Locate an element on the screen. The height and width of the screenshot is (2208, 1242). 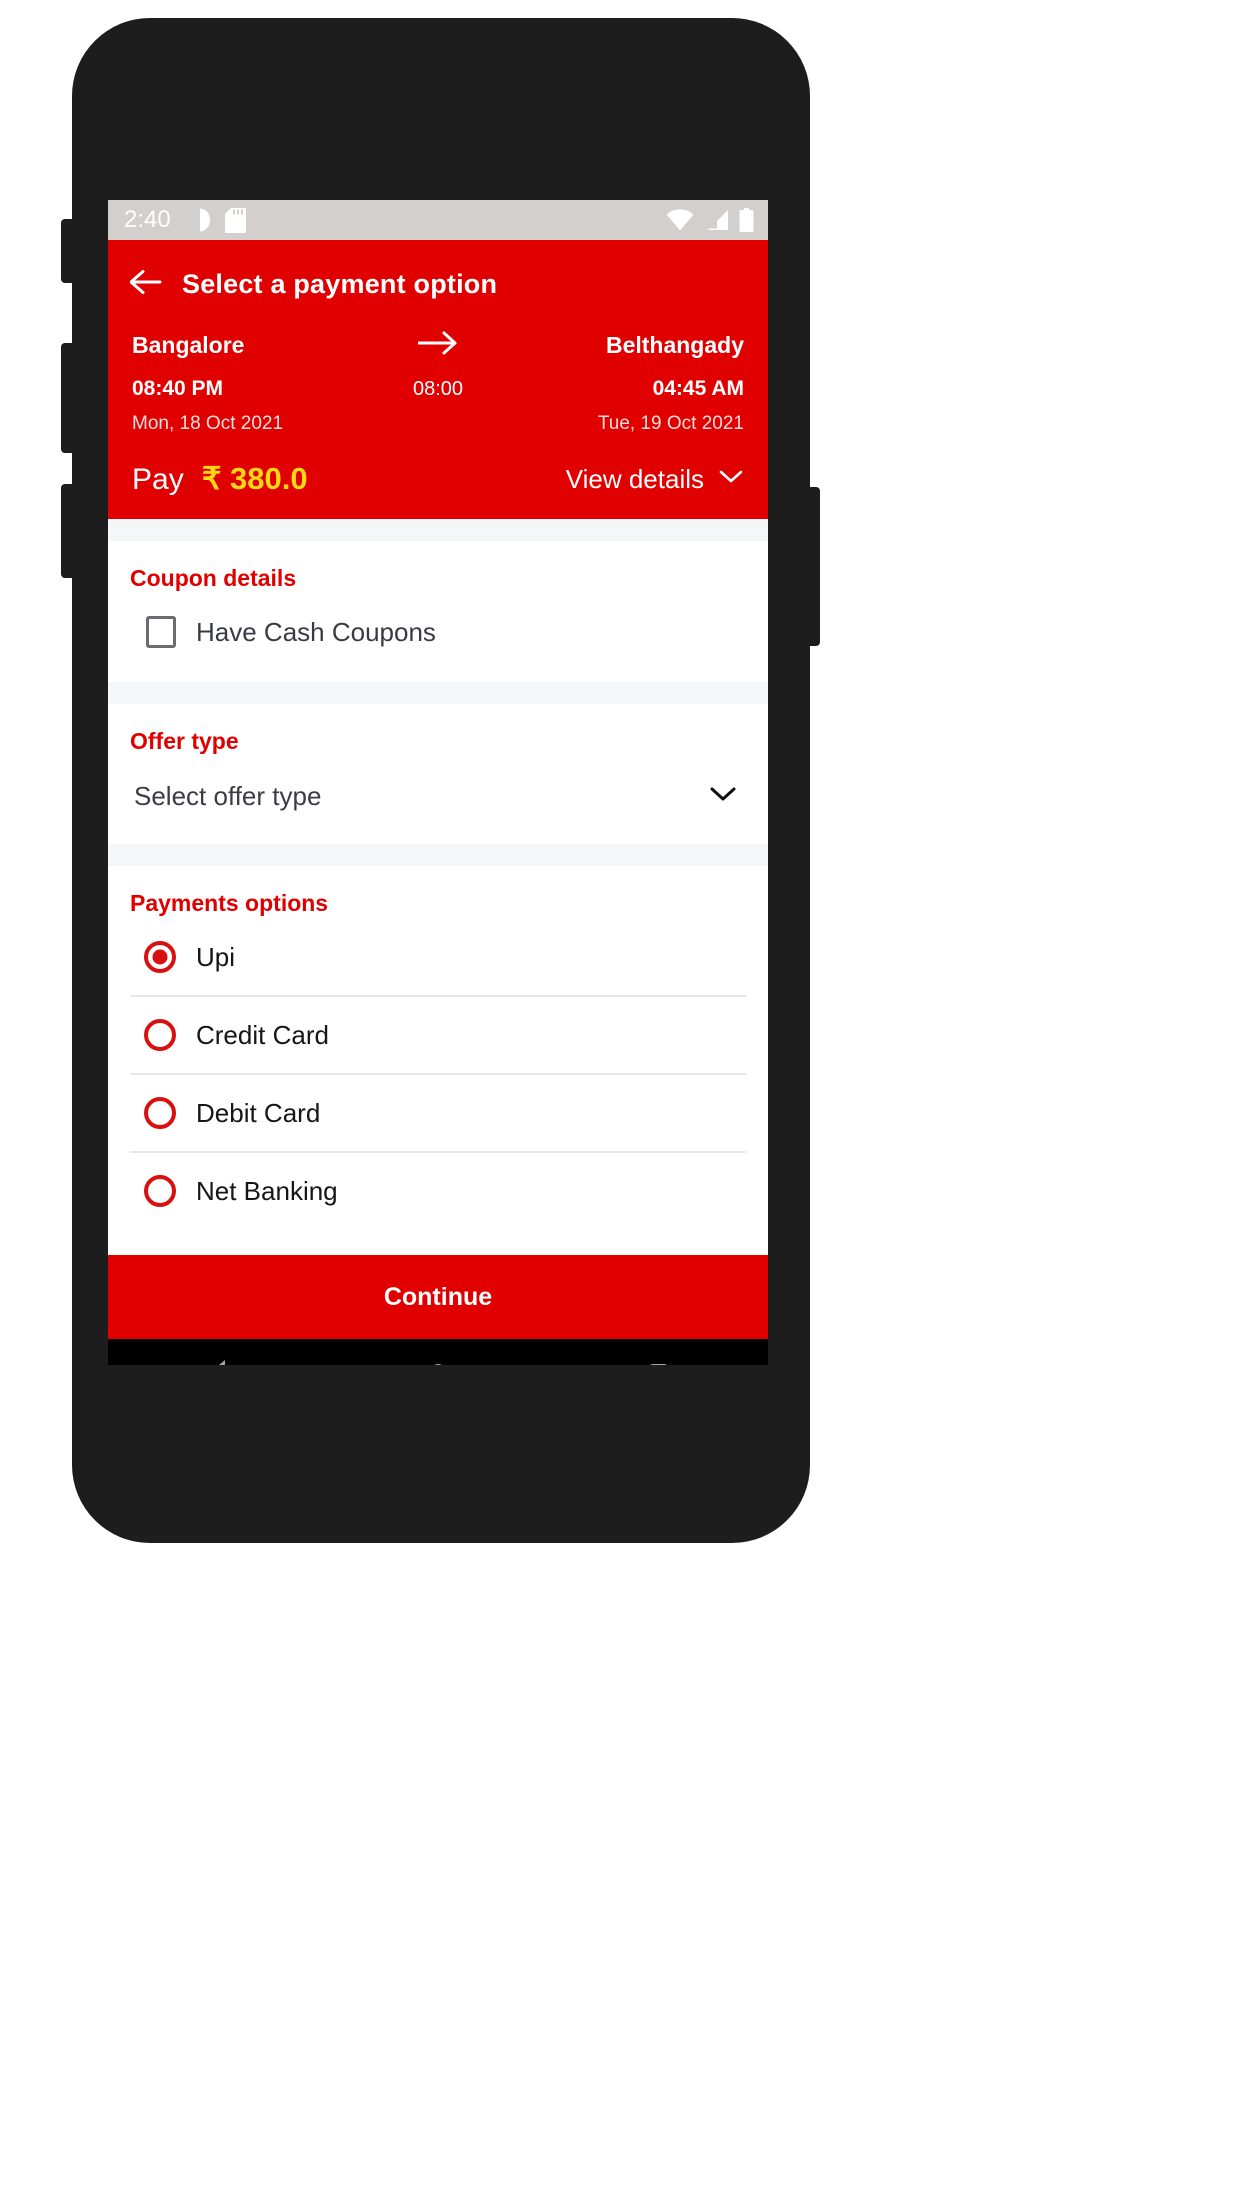
section-gap-coupon-offer is located at coordinates (438, 693).